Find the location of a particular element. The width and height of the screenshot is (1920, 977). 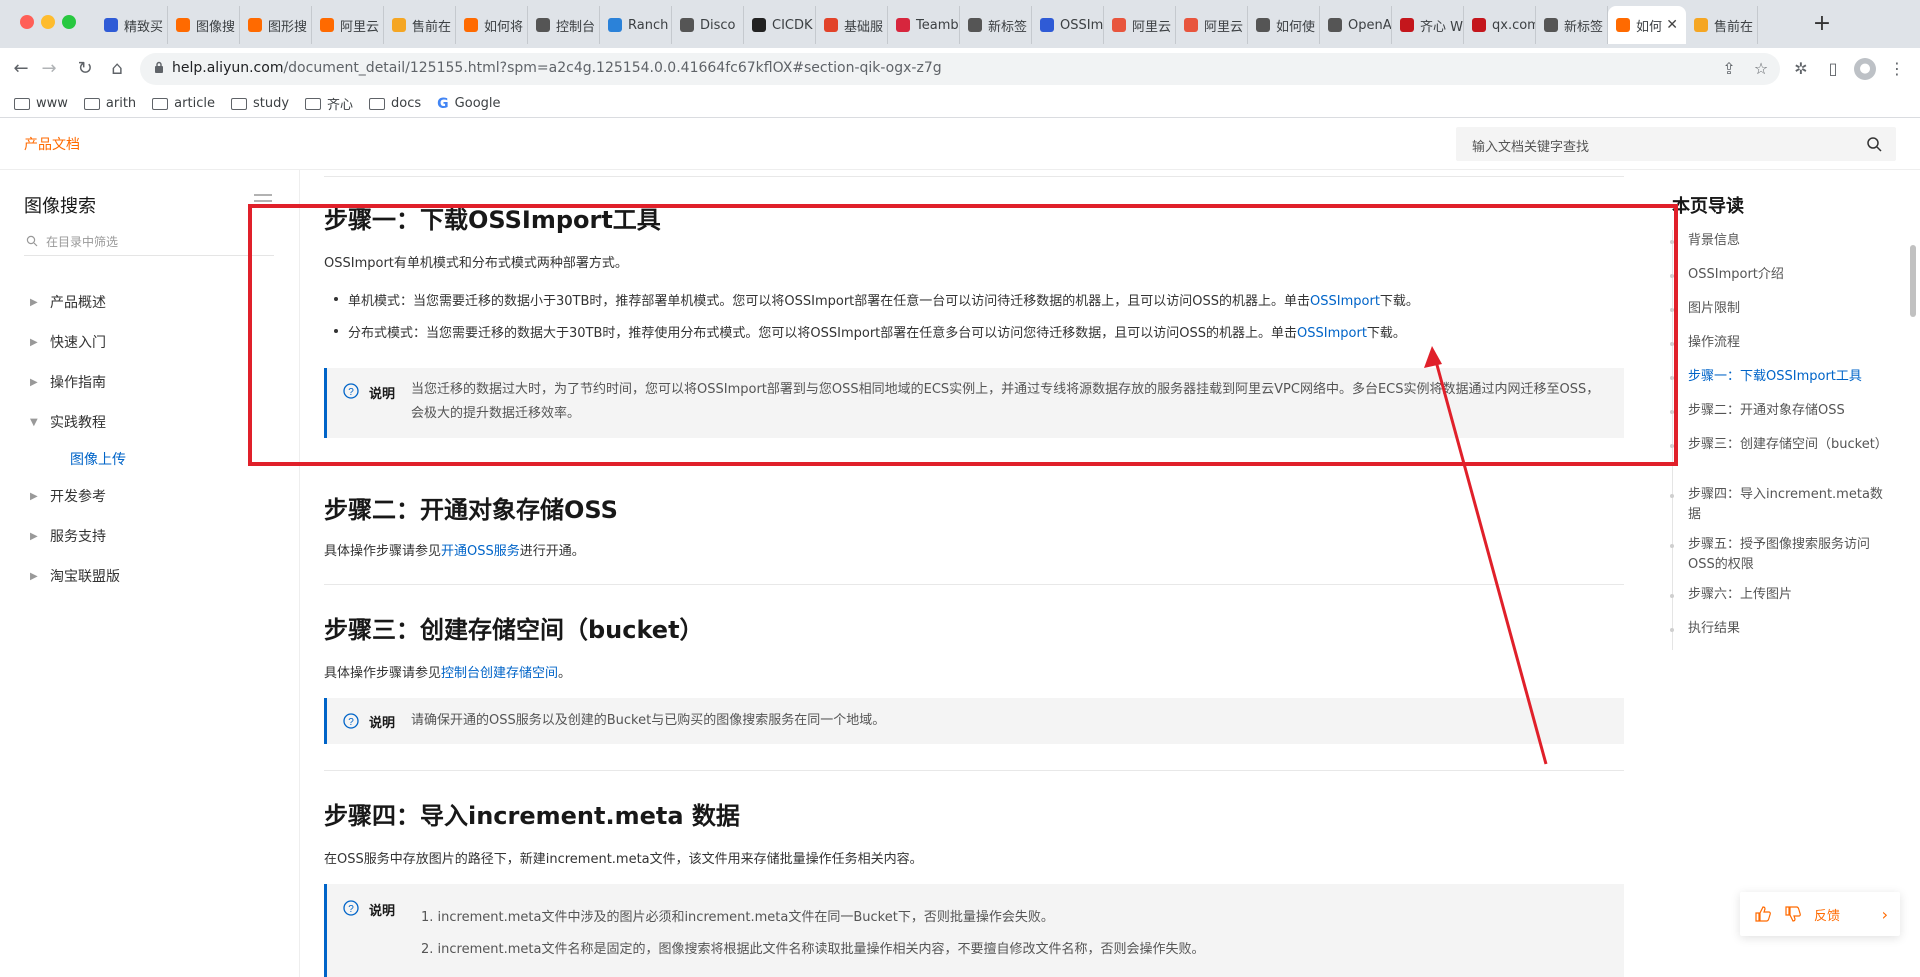

bookmark-star-icon: ☆ is located at coordinates (1761, 69).